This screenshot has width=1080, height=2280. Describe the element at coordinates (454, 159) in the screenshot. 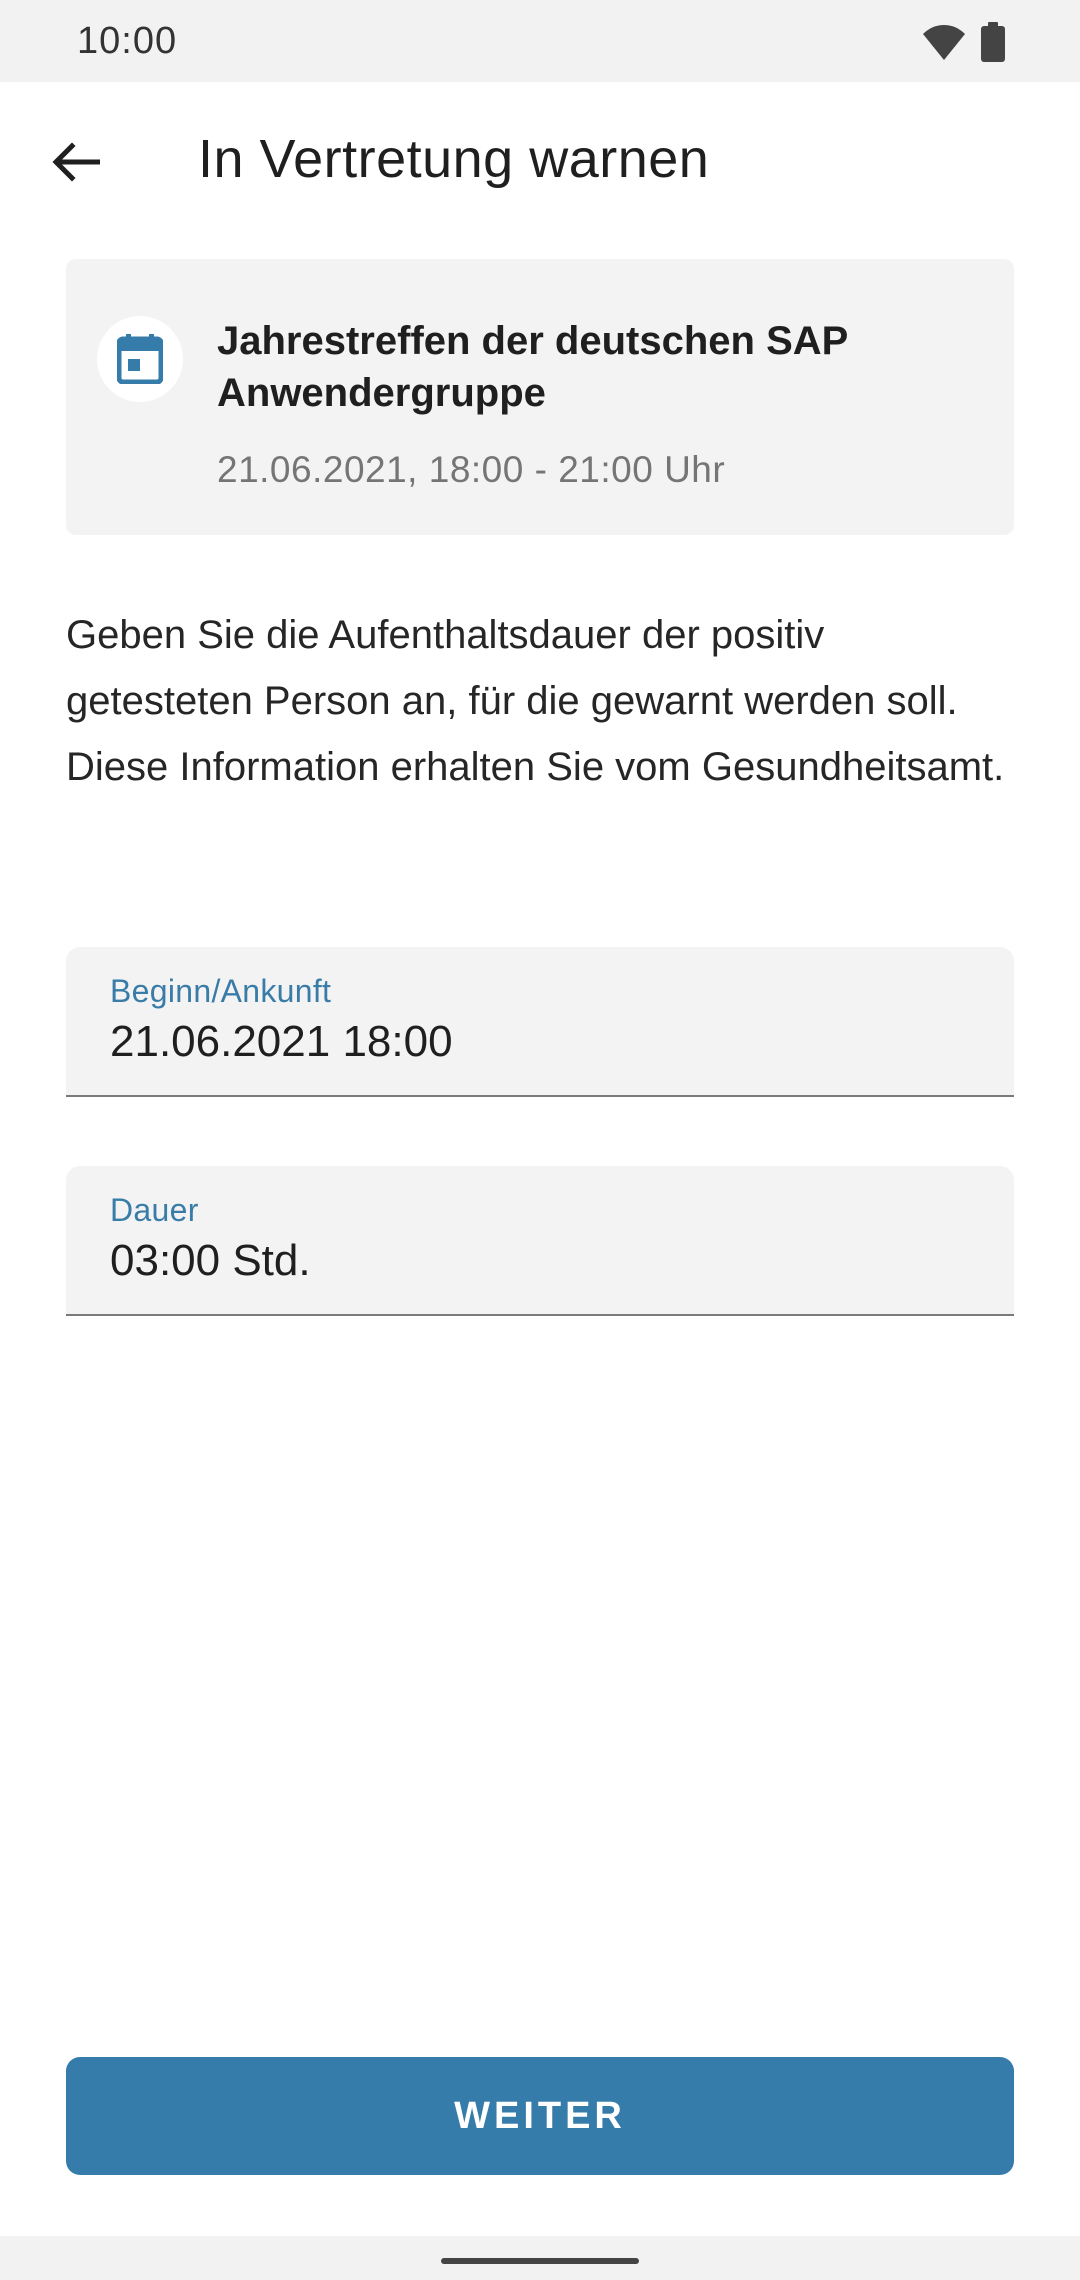

I see `page-title: In Vertretung warnen` at that location.